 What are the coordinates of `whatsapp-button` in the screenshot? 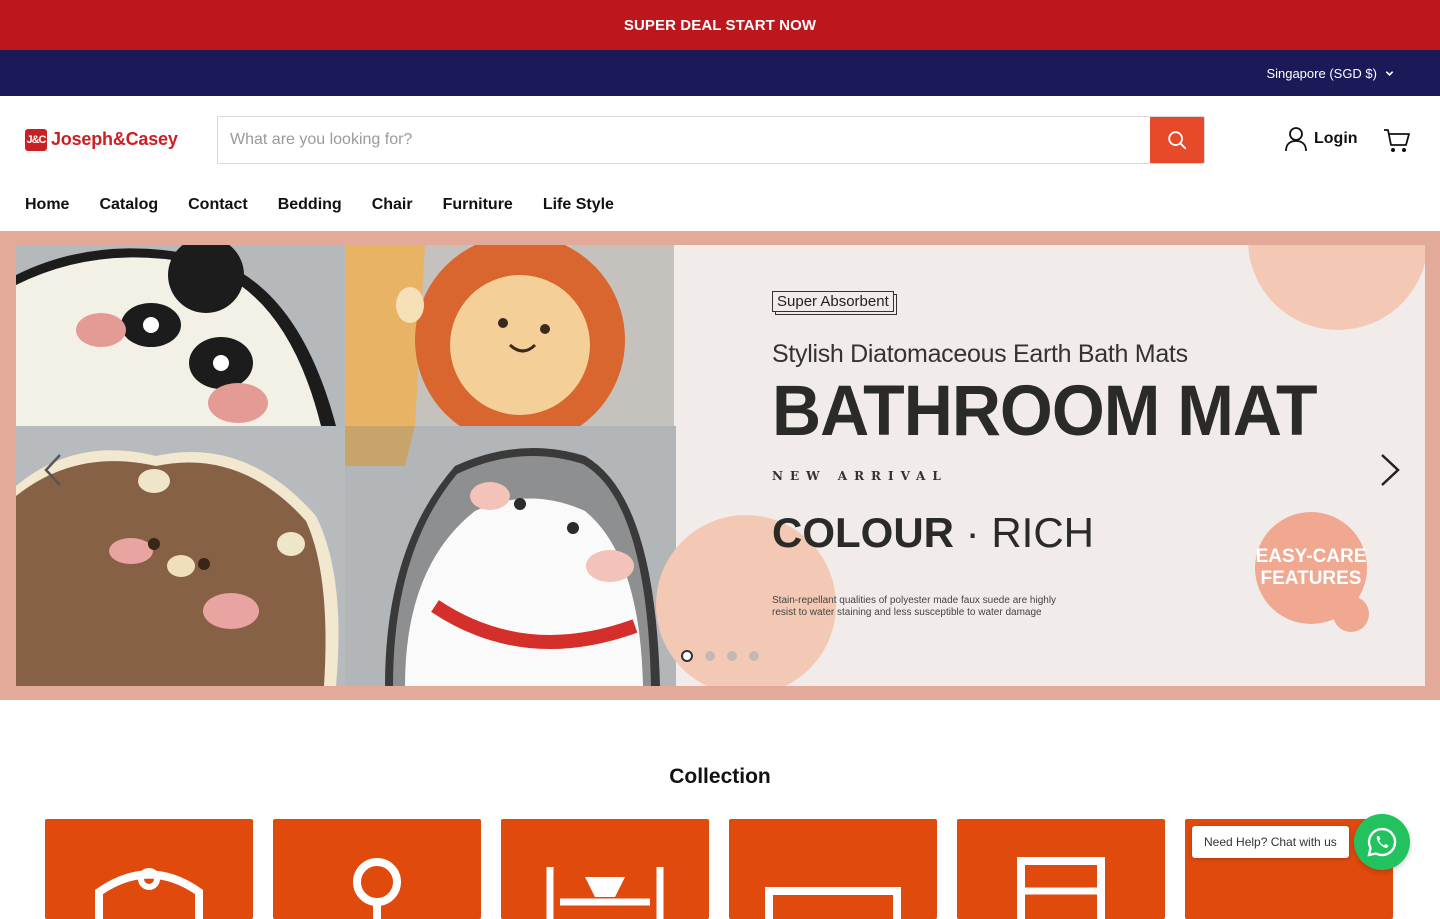 It's located at (1382, 842).